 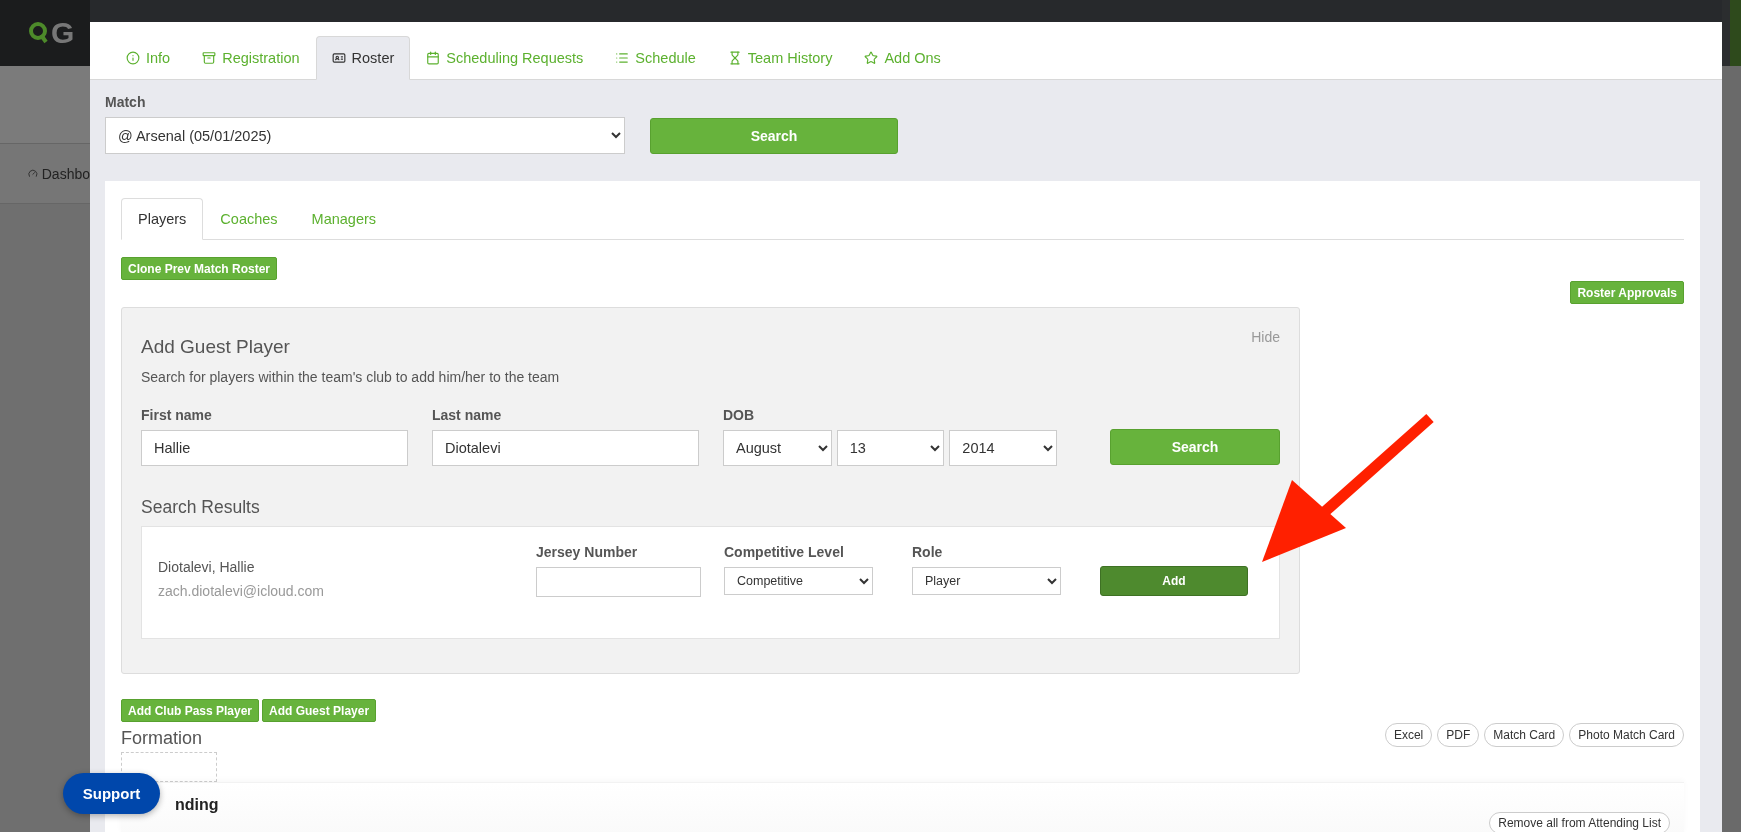 I want to click on first-name-field: Hallie, so click(x=274, y=448).